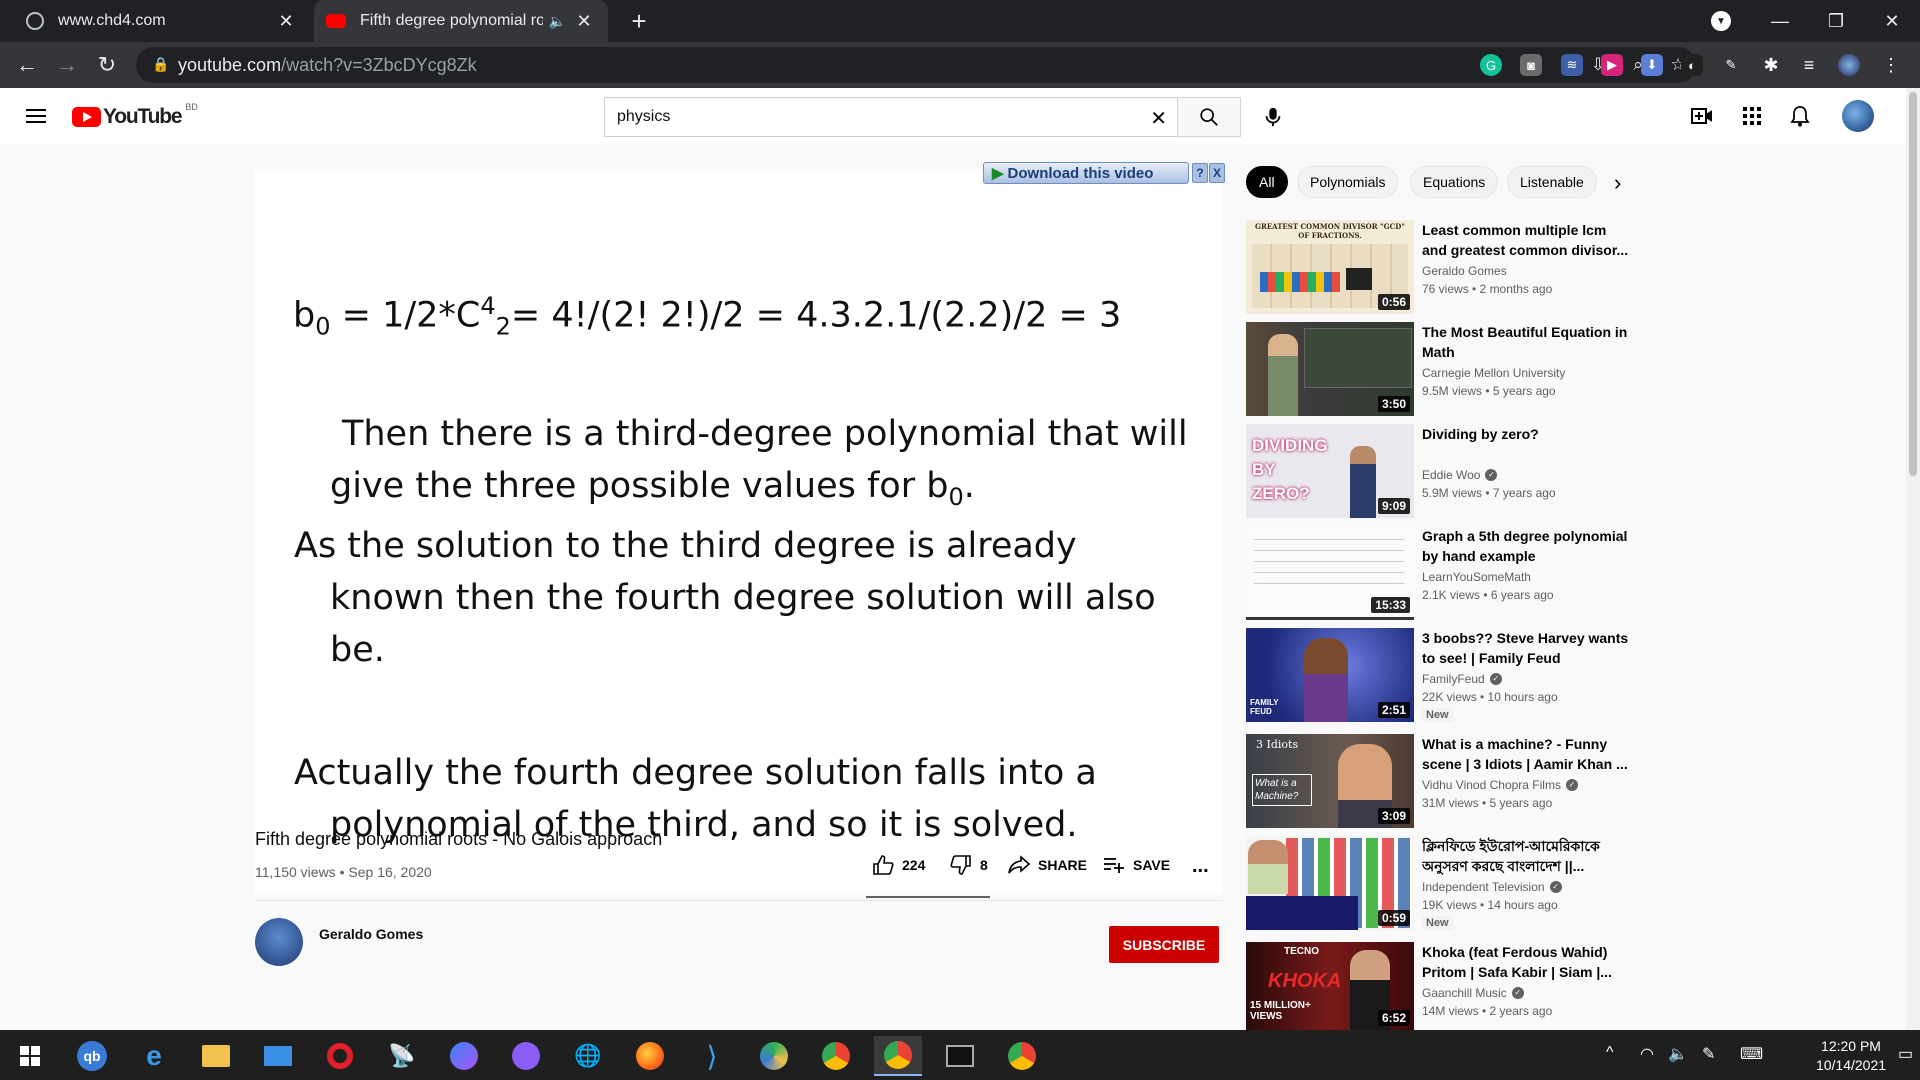  I want to click on profile-avatar-icon, so click(1849, 65).